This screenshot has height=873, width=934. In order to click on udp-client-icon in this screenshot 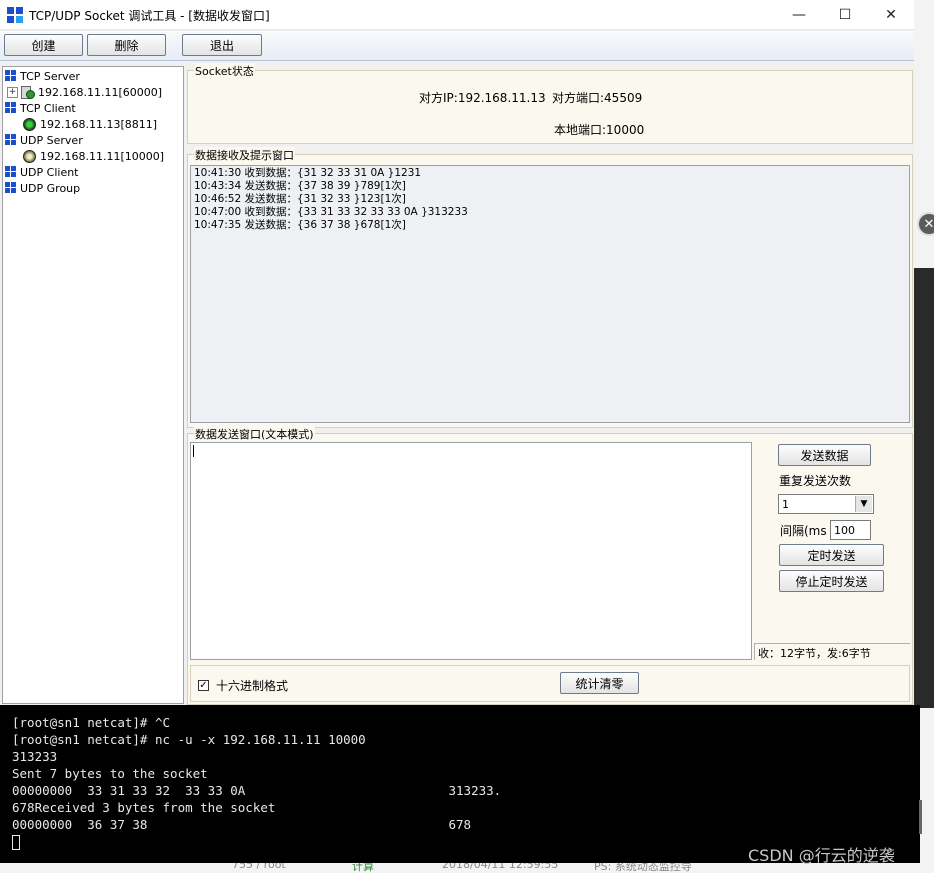, I will do `click(11, 172)`.